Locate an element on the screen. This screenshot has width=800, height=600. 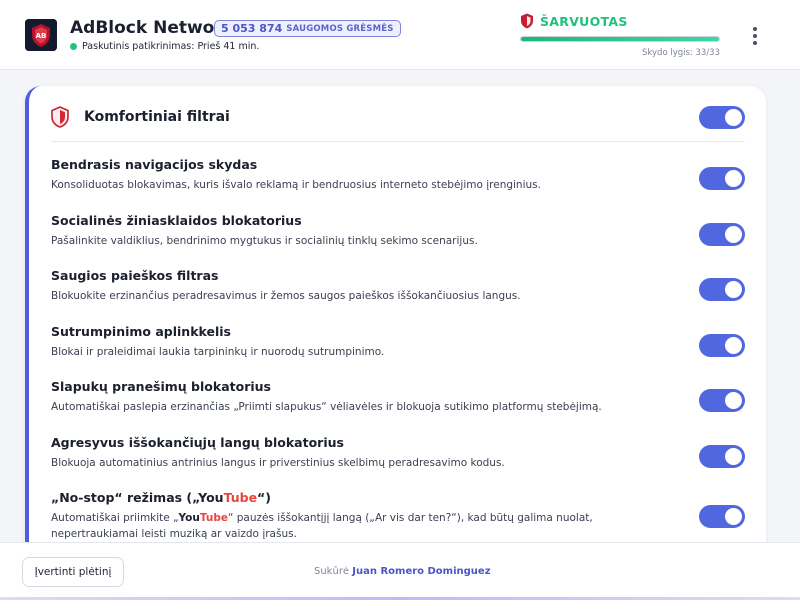
filter-toggle-nostop is located at coordinates (722, 516).